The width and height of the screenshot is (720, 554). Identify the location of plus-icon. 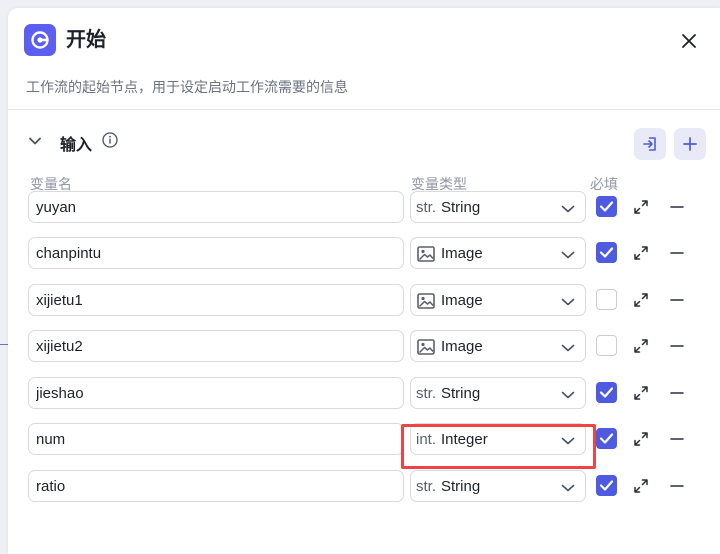
(690, 144).